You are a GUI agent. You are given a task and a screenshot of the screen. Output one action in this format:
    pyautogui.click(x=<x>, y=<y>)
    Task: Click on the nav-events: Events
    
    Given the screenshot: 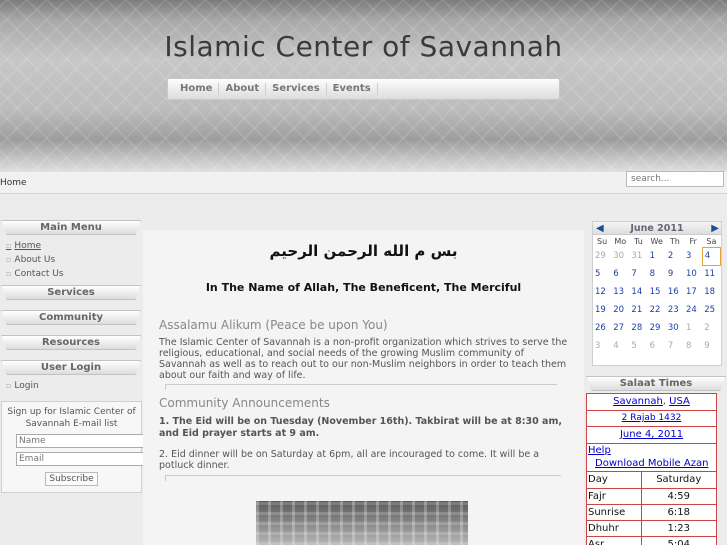 What is the action you would take?
    pyautogui.click(x=352, y=89)
    